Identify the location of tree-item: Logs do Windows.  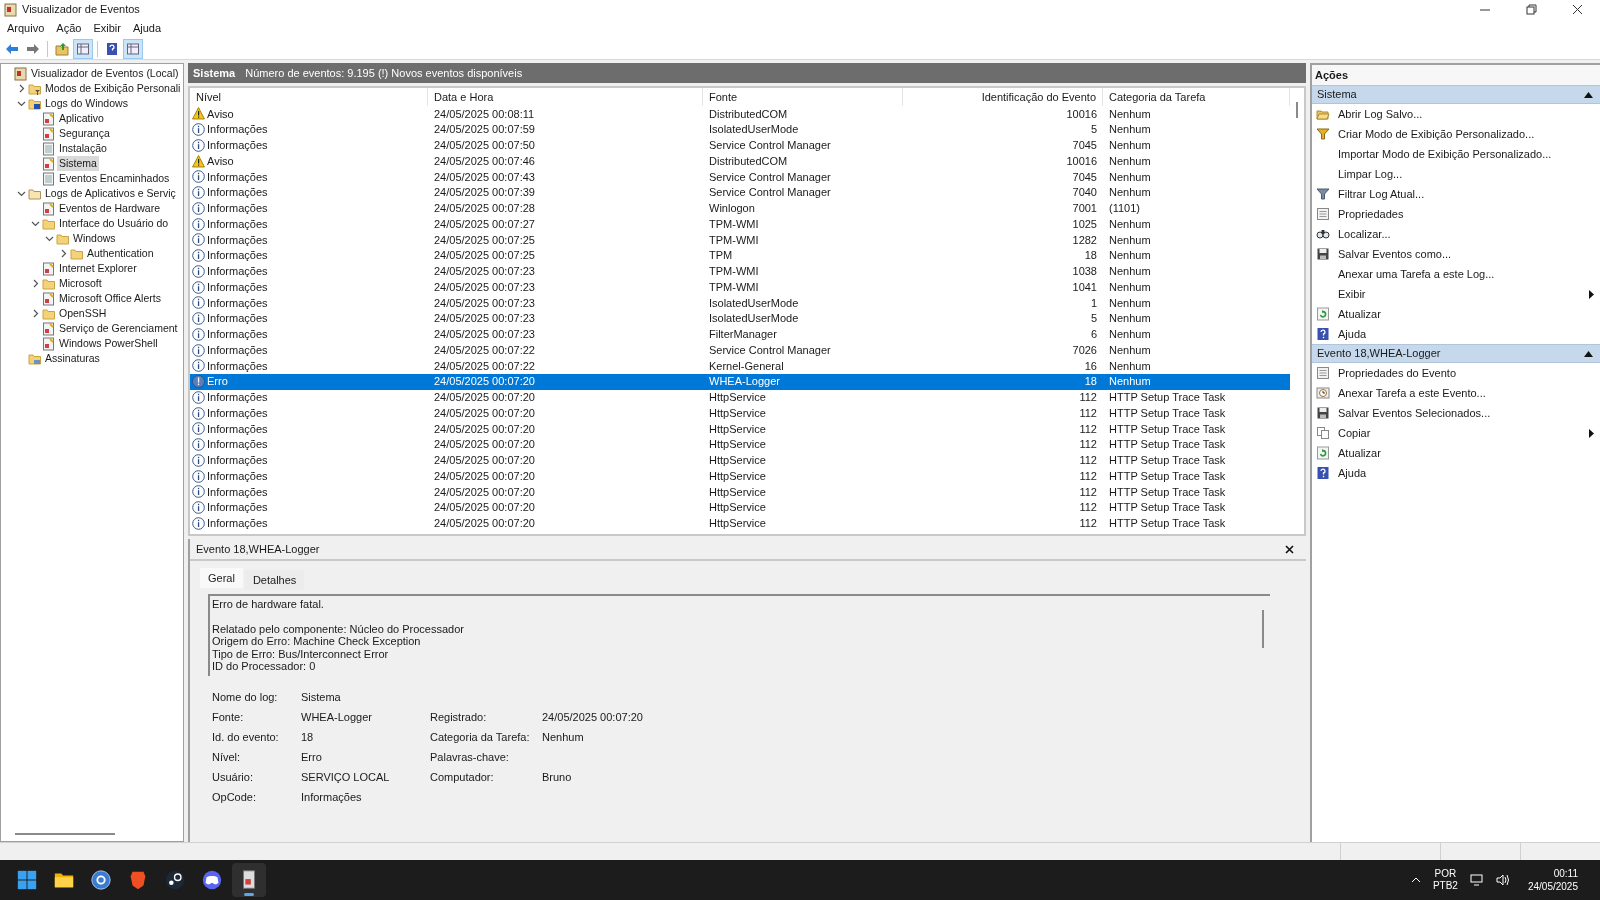
(86, 103).